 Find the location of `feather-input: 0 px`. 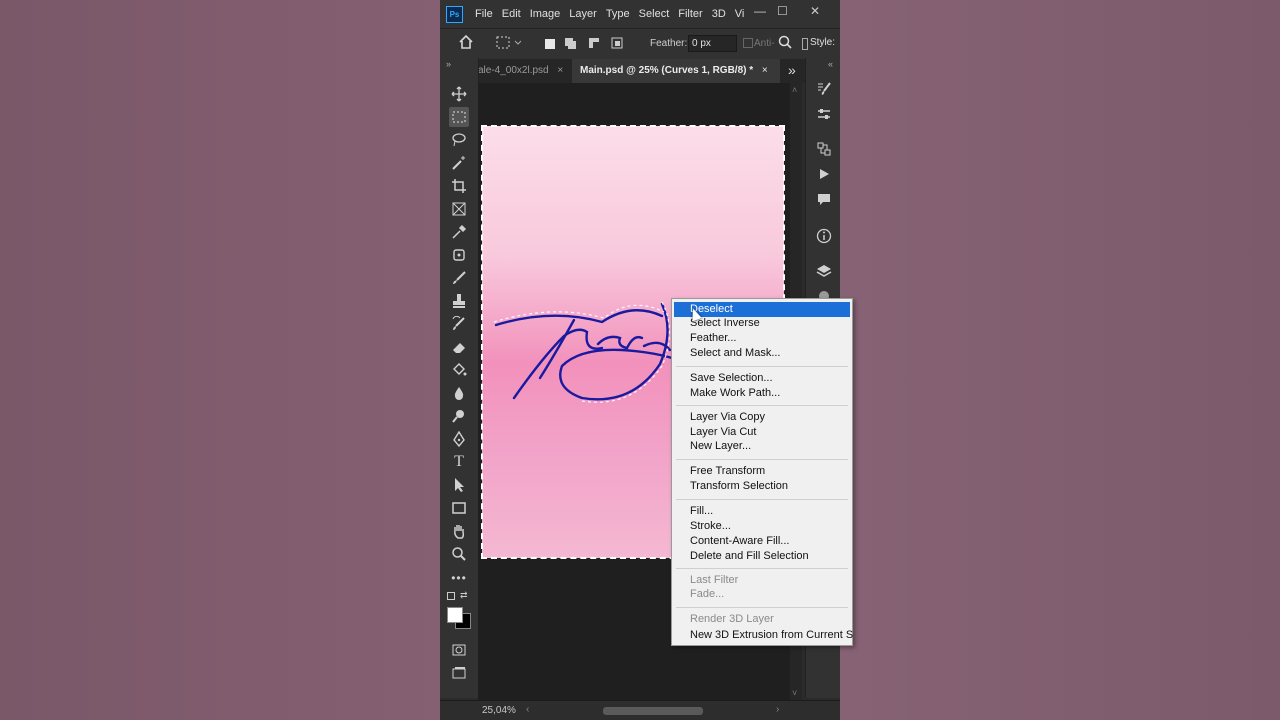

feather-input: 0 px is located at coordinates (712, 43).